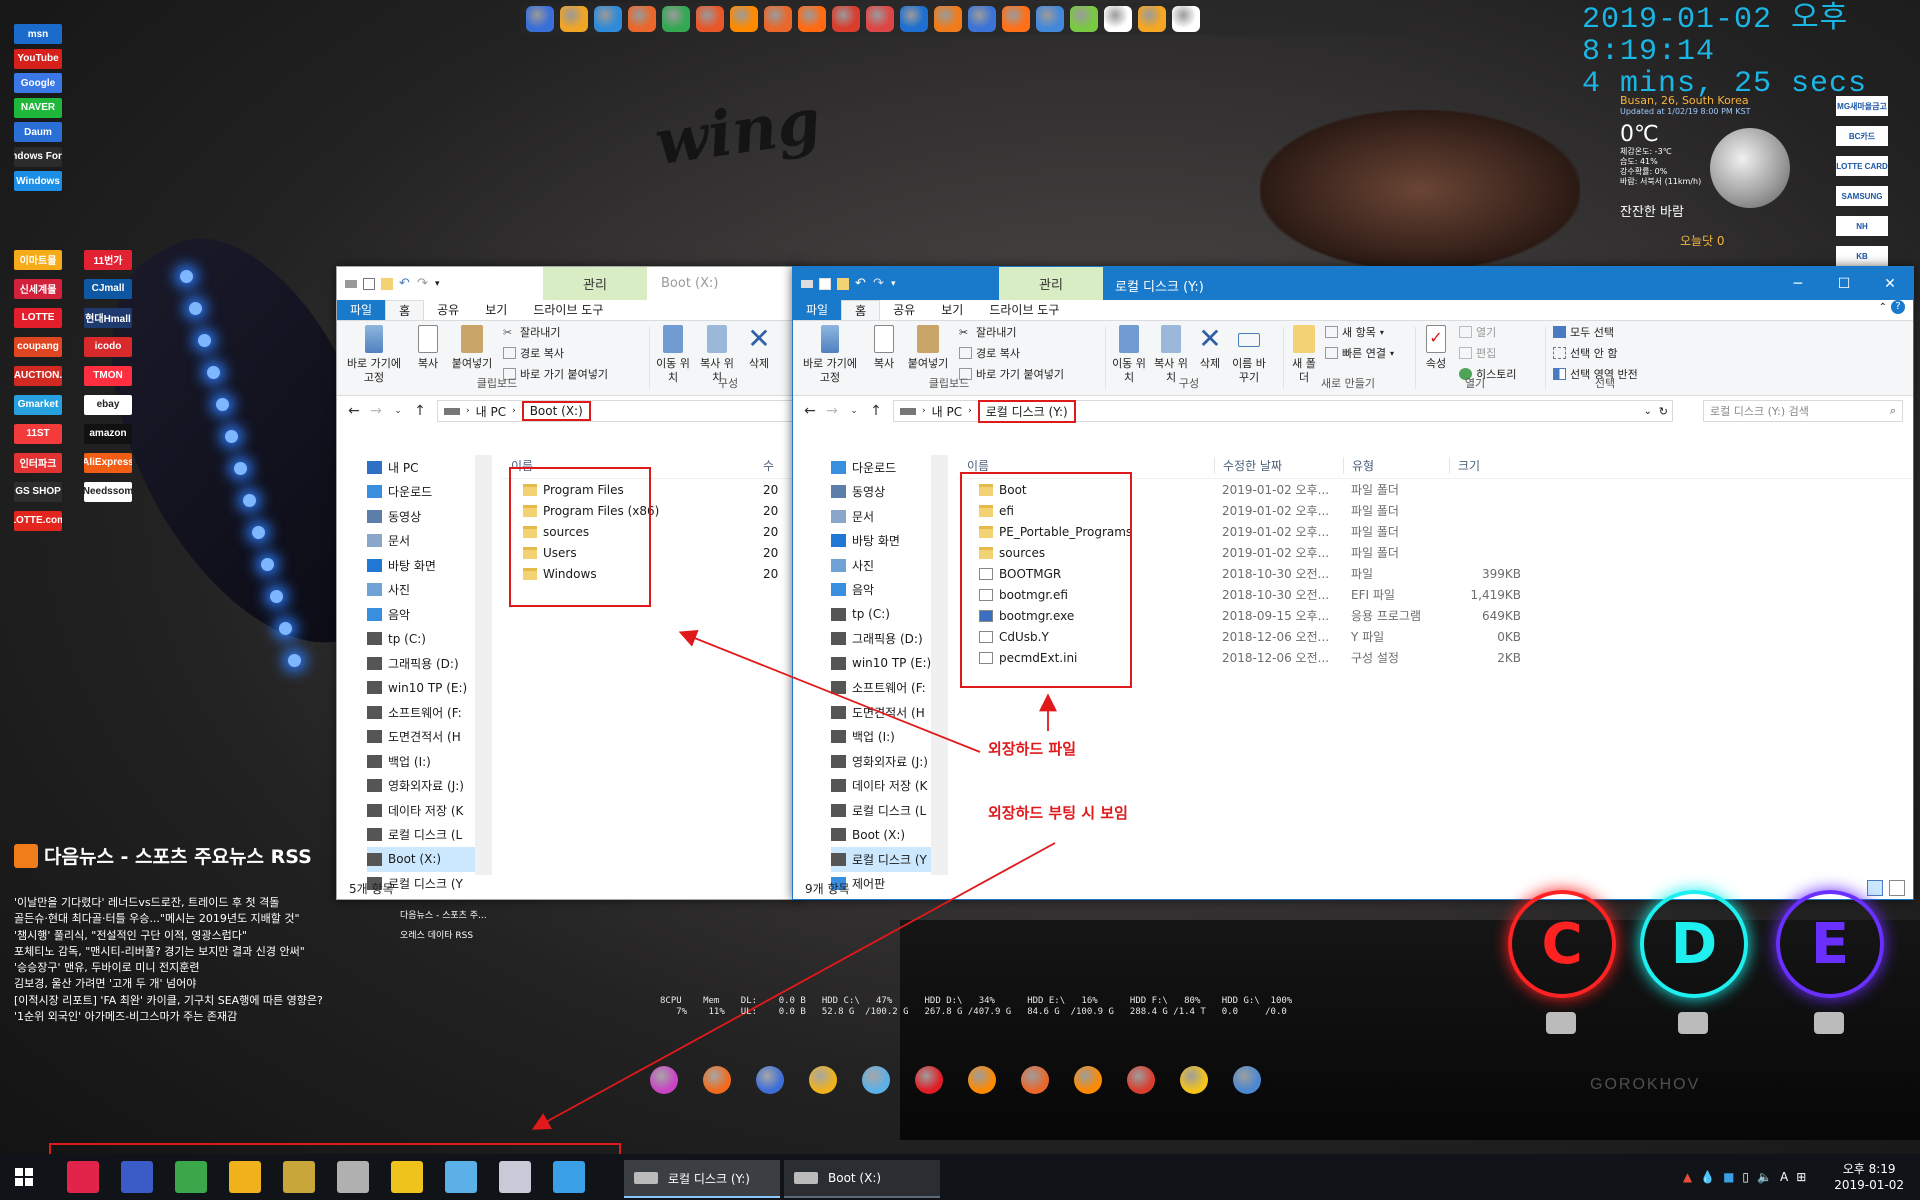 The image size is (1920, 1200). What do you see at coordinates (1032, 749) in the screenshot?
I see `annotation-external-files: 외장하드 파일` at bounding box center [1032, 749].